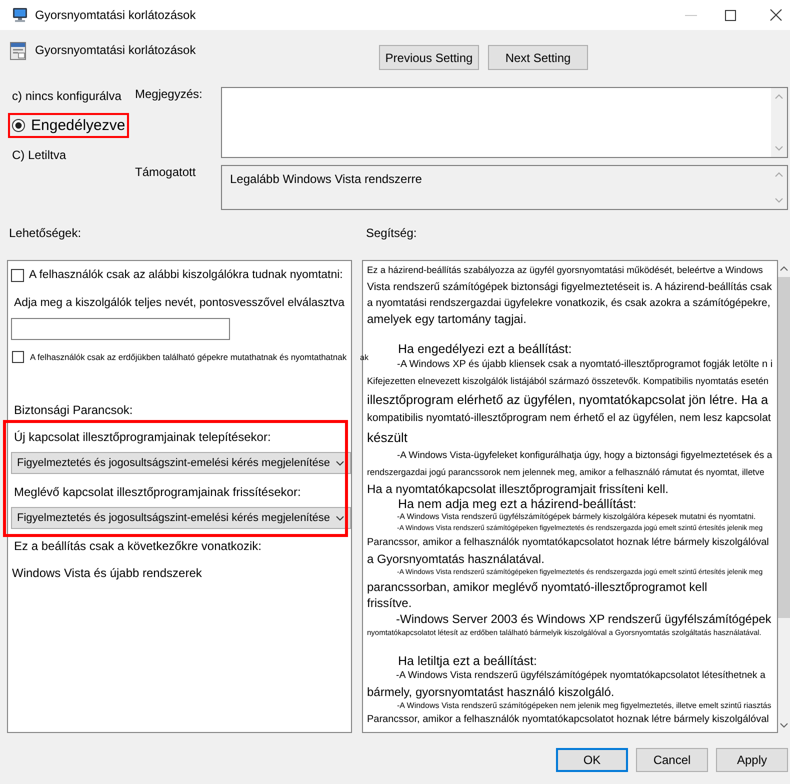 This screenshot has width=790, height=784. Describe the element at coordinates (45, 233) in the screenshot. I see `section-label: Lehetőségek:` at that location.